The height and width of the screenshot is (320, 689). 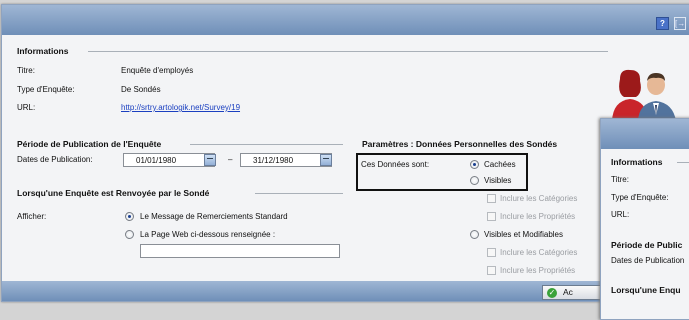 I want to click on second-url-label: URL:, so click(x=620, y=214).